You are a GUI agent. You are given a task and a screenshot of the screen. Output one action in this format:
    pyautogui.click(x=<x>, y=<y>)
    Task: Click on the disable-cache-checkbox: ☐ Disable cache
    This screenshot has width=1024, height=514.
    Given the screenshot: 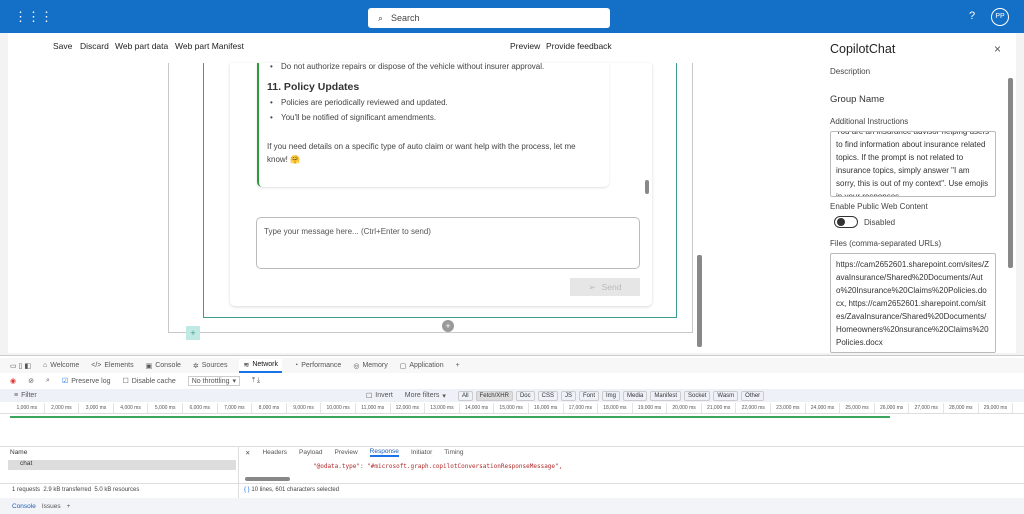 What is the action you would take?
    pyautogui.click(x=148, y=381)
    